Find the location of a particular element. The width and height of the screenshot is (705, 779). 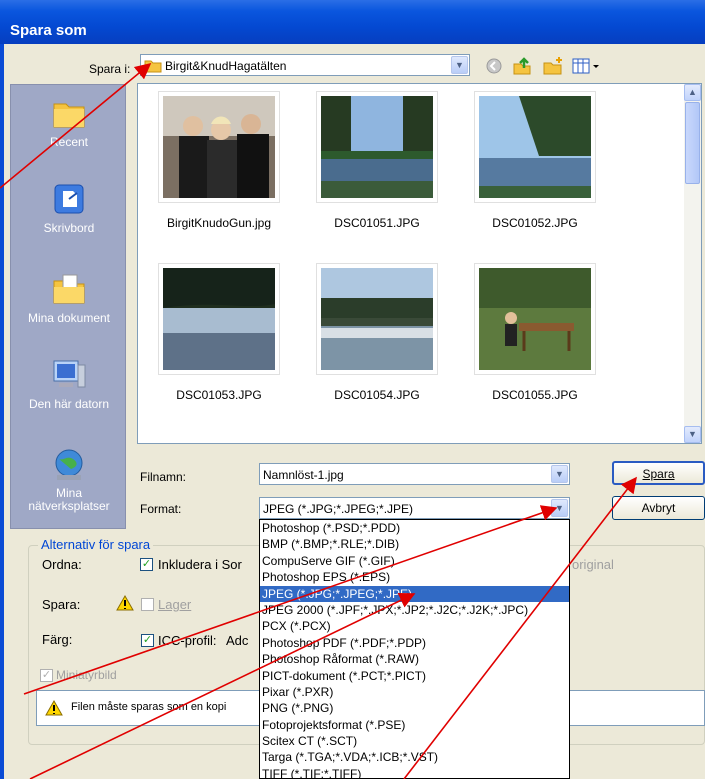

save-button: Spara is located at coordinates (658, 473).